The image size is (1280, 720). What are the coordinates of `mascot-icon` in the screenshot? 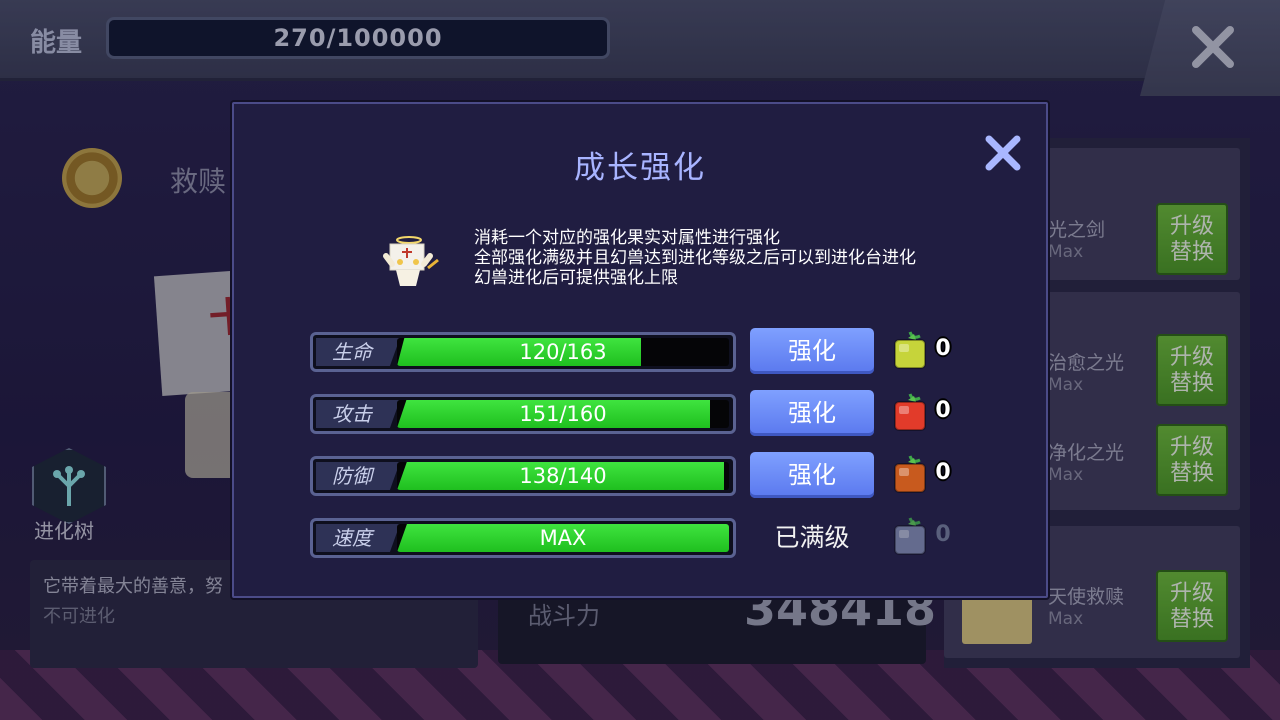 It's located at (411, 261).